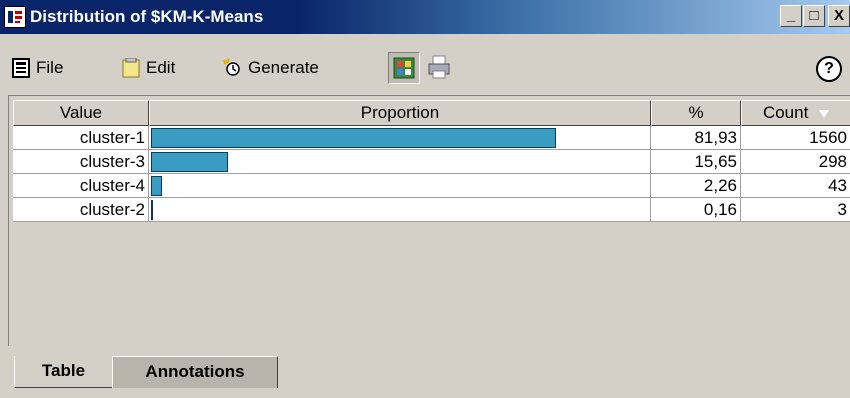  I want to click on value-cell: cluster-1, so click(81, 138).